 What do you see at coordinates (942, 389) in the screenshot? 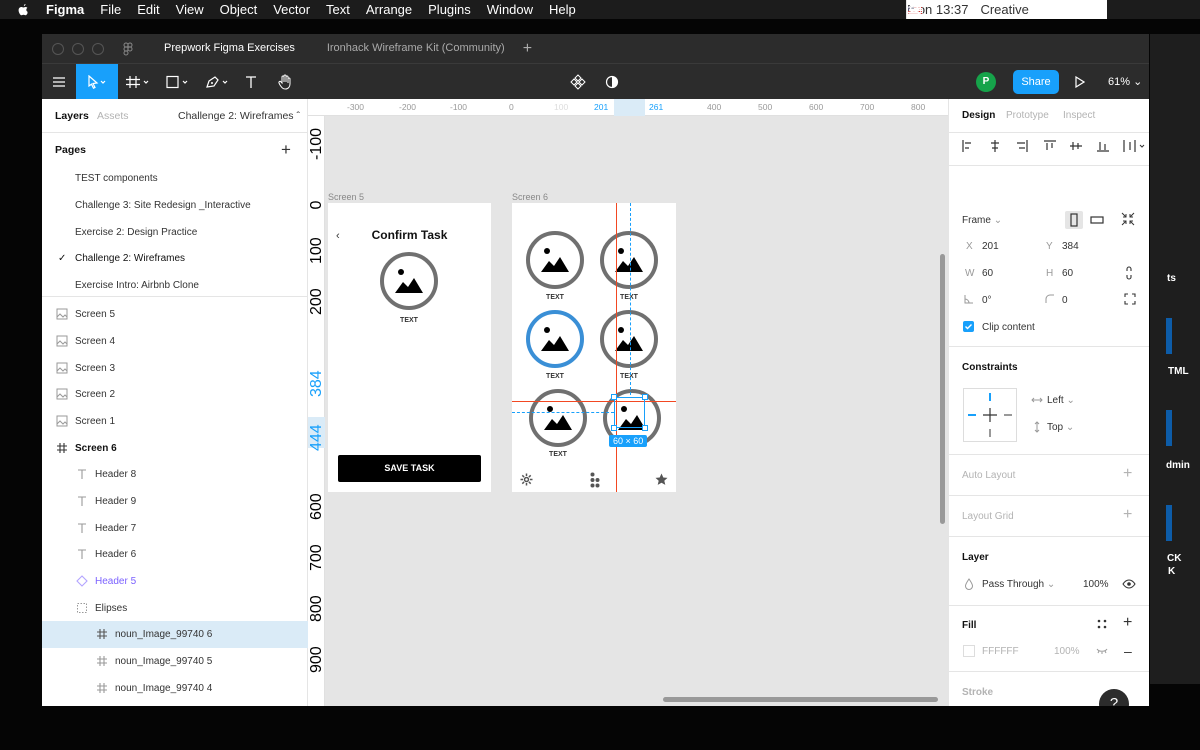
I see `vertical-scrollbar` at bounding box center [942, 389].